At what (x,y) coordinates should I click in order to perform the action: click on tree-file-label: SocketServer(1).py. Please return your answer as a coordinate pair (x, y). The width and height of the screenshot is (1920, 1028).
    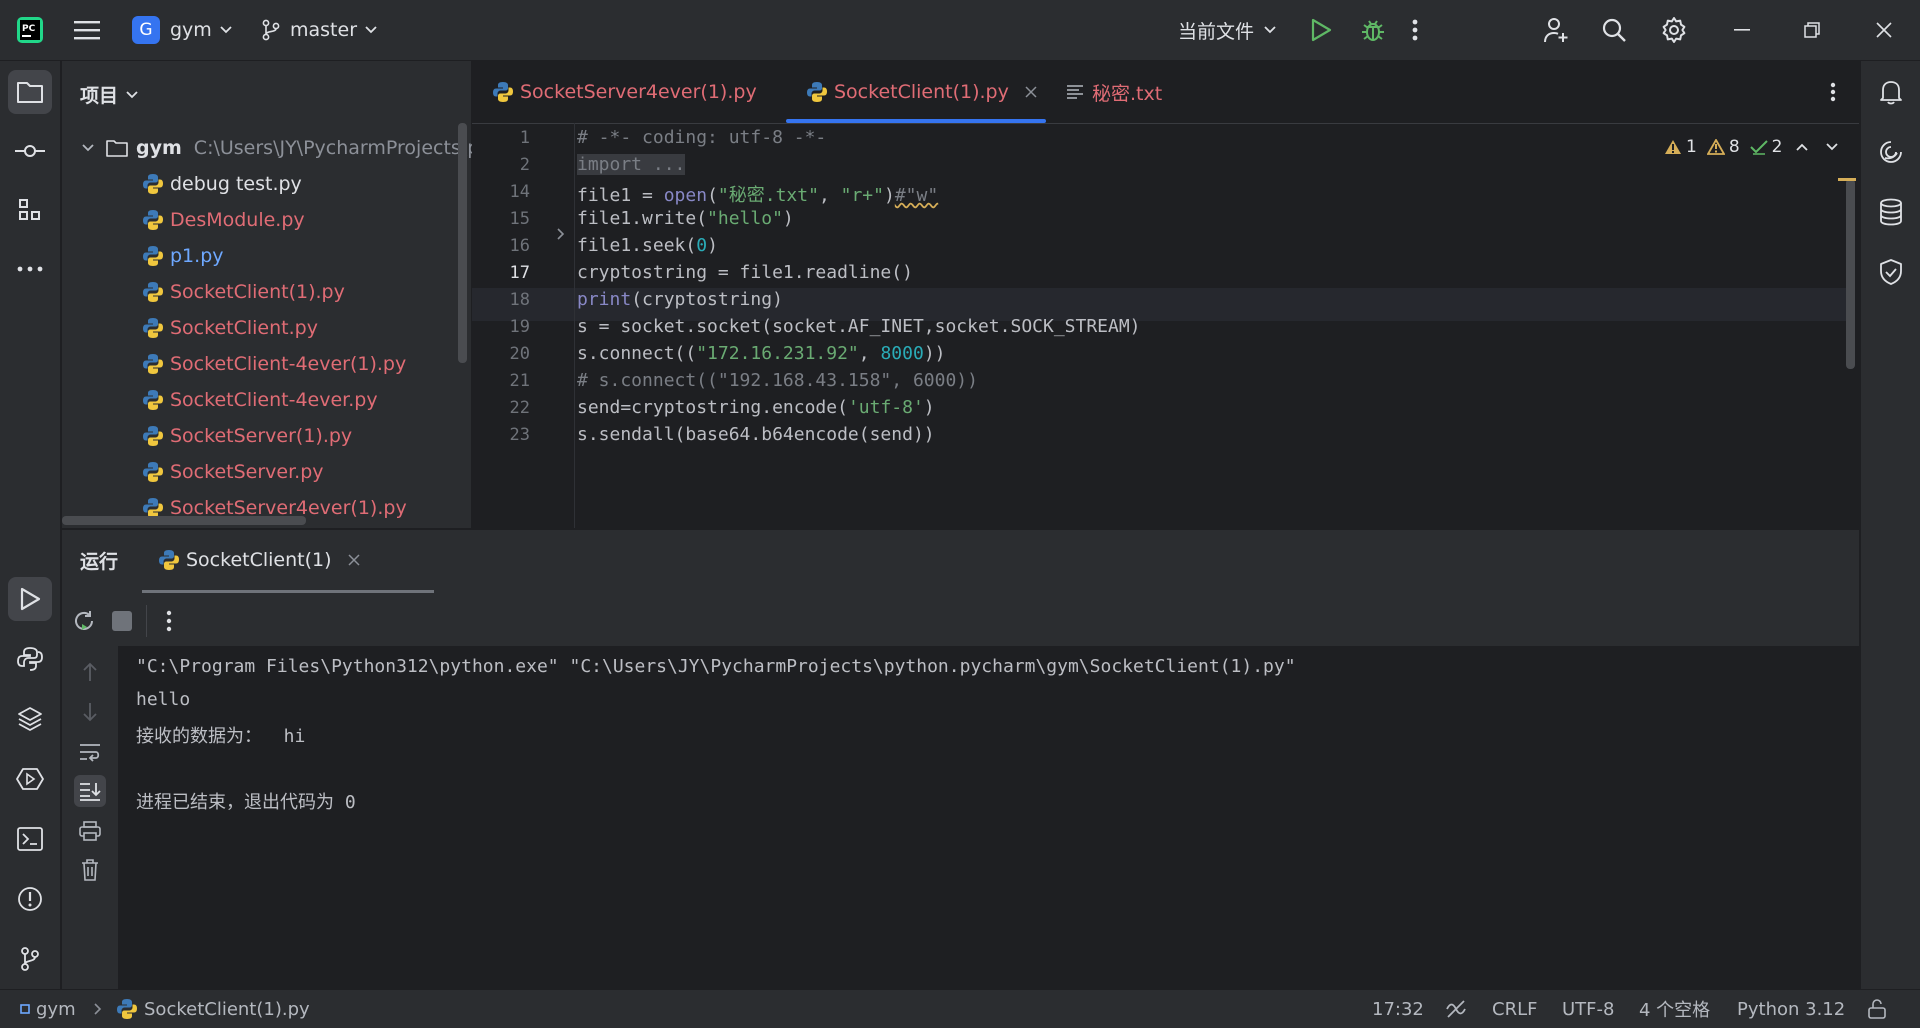
    Looking at the image, I should click on (261, 436).